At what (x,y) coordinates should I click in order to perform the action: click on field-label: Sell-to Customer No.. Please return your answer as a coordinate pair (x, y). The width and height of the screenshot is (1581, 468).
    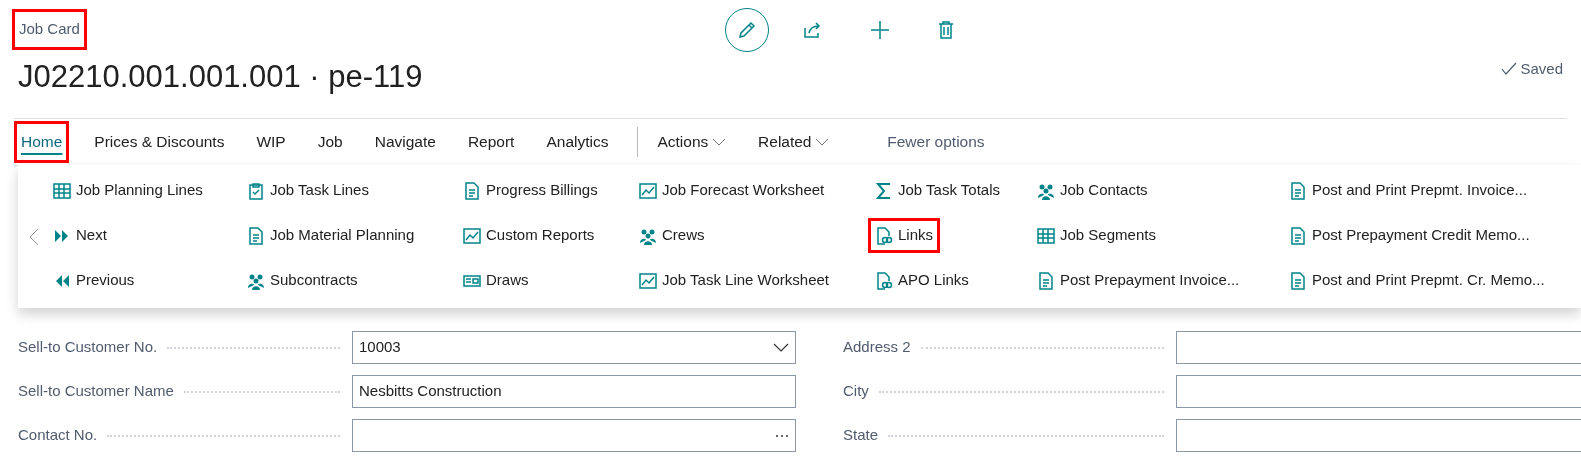
    Looking at the image, I should click on (88, 347).